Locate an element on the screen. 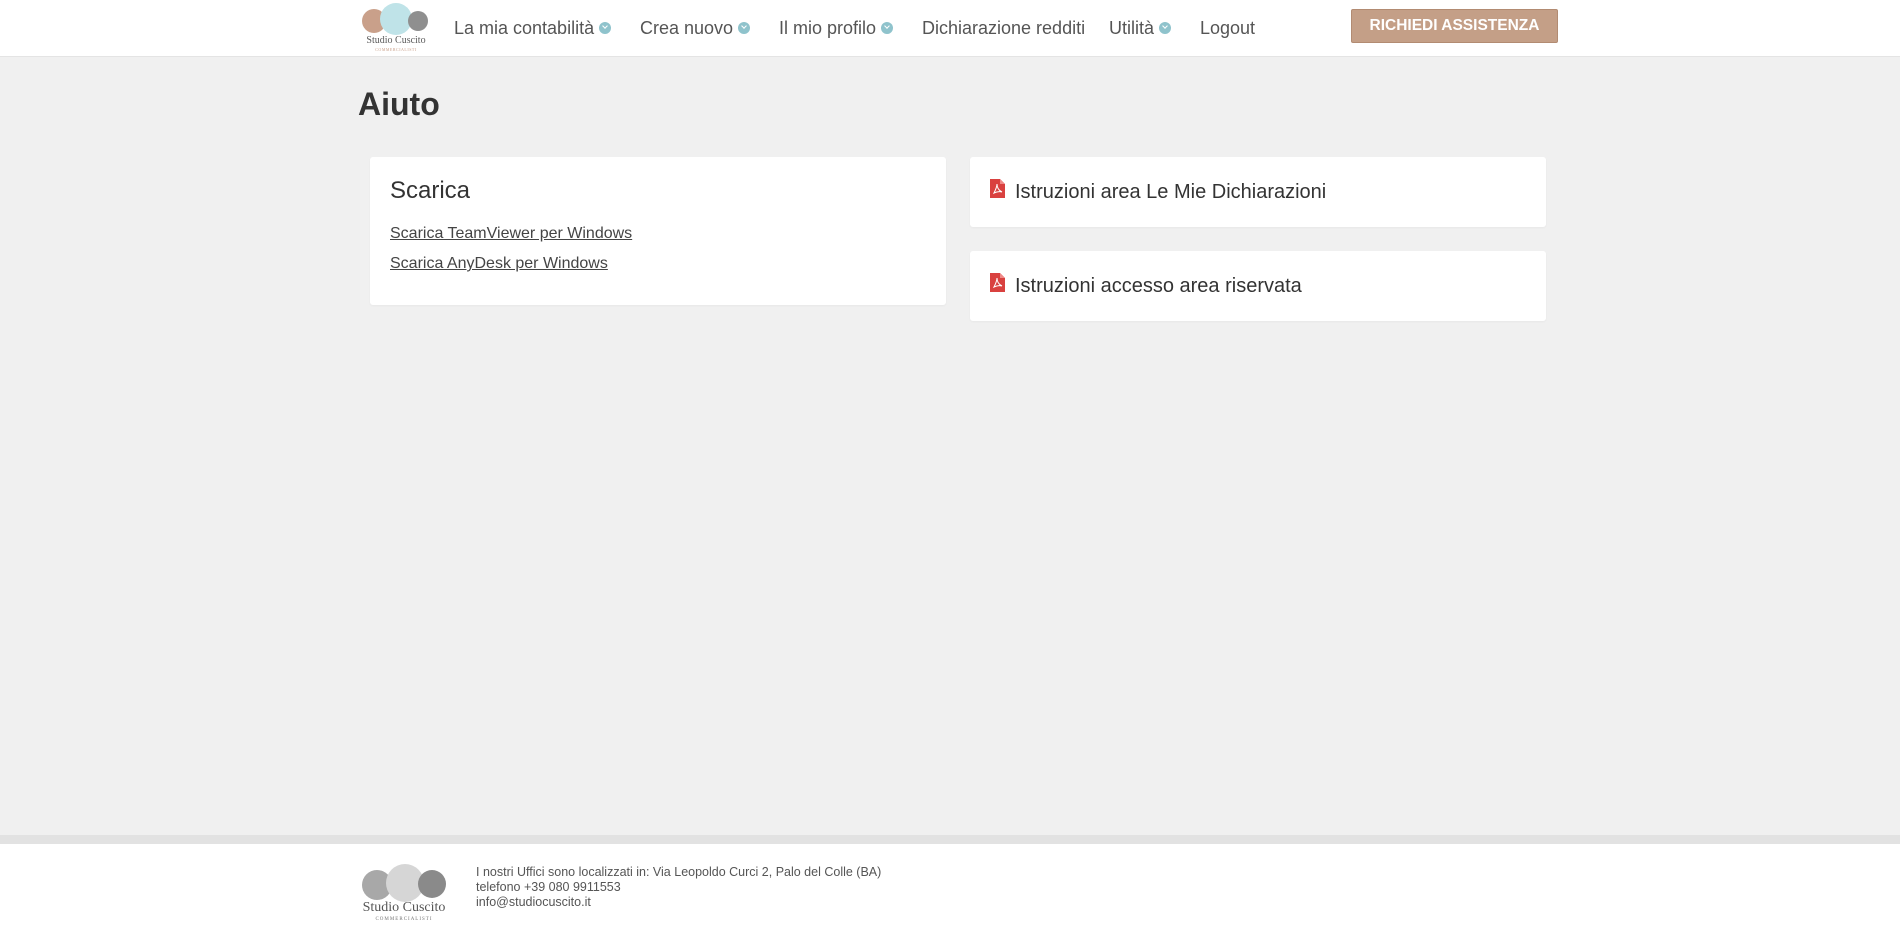 The width and height of the screenshot is (1900, 930). nav-label: Il mio profilo is located at coordinates (828, 28).